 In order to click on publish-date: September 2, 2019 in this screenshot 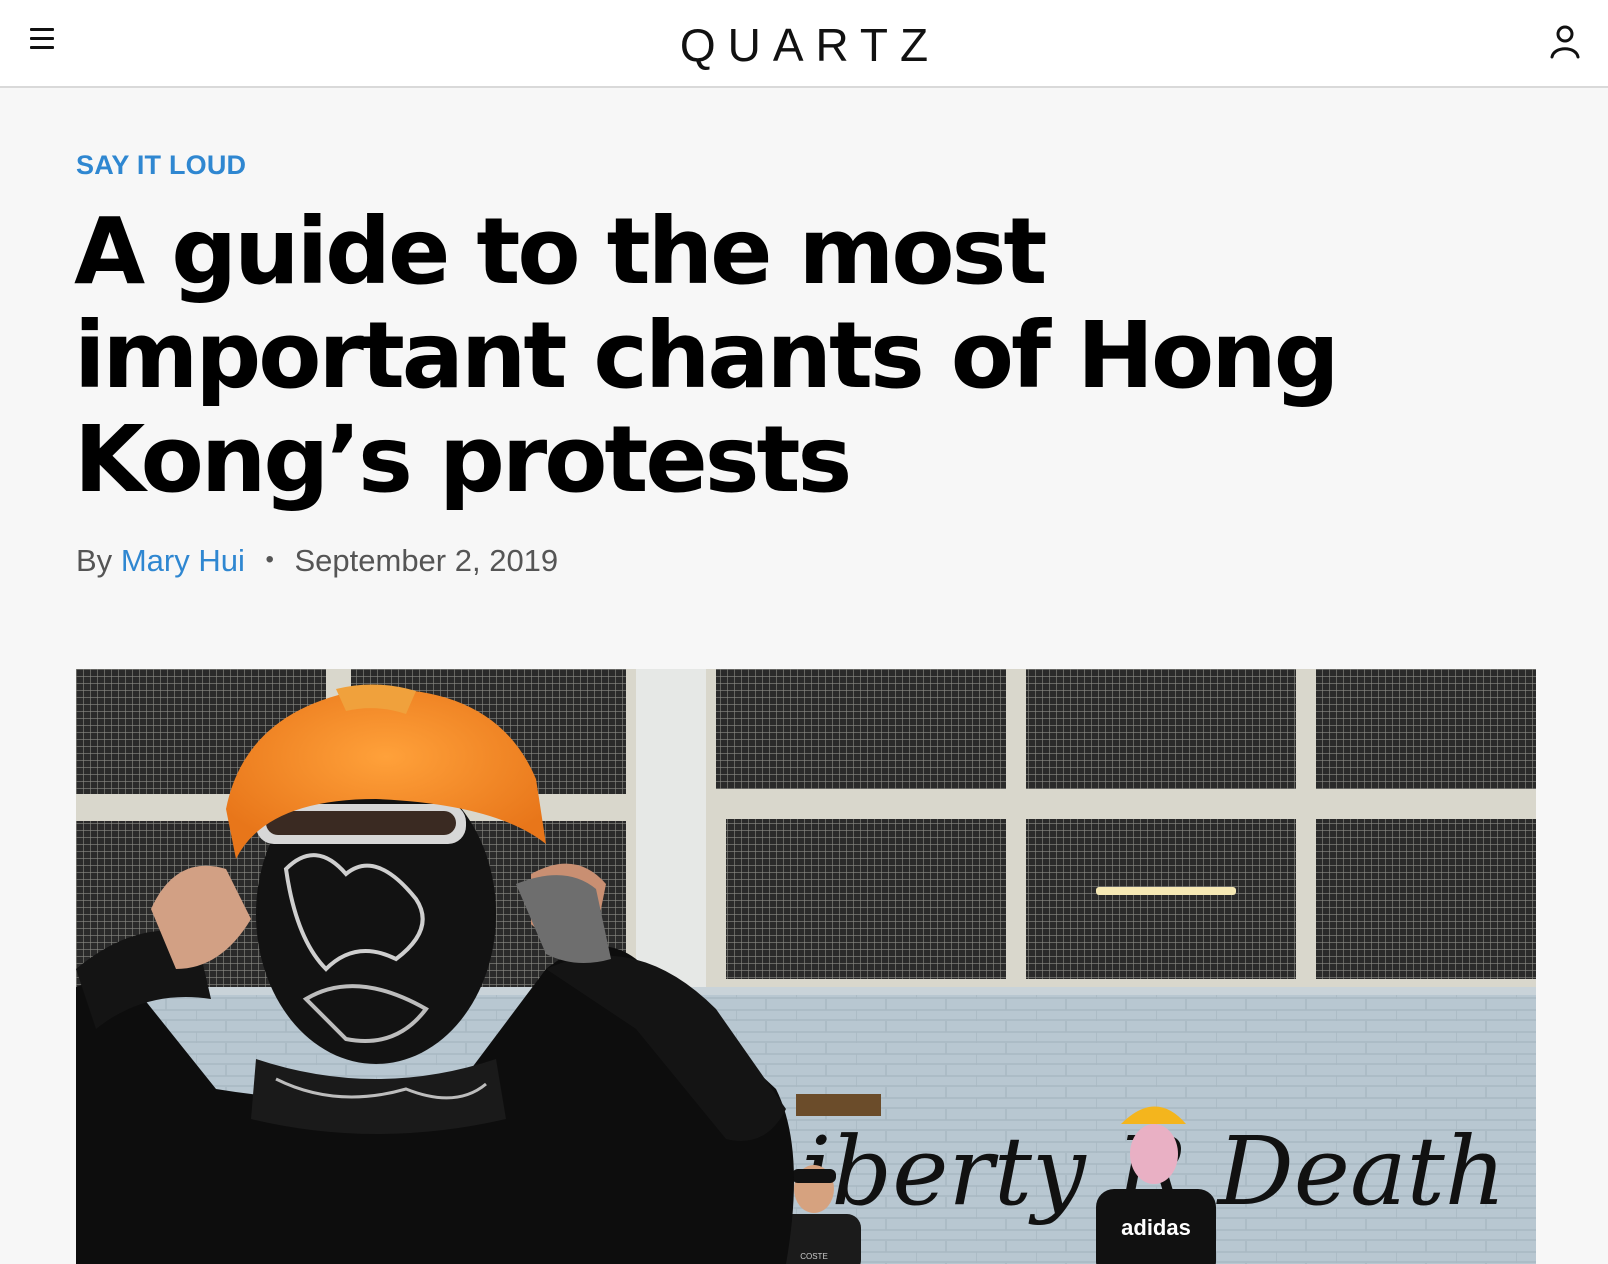, I will do `click(426, 560)`.